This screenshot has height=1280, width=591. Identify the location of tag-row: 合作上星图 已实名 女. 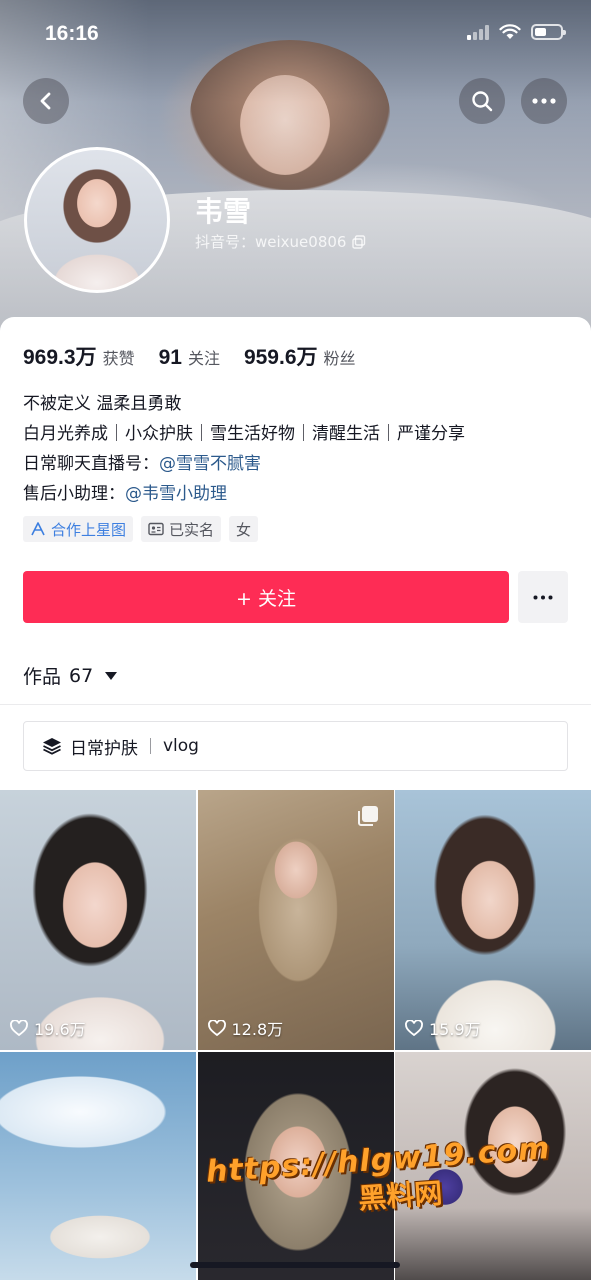
(141, 529).